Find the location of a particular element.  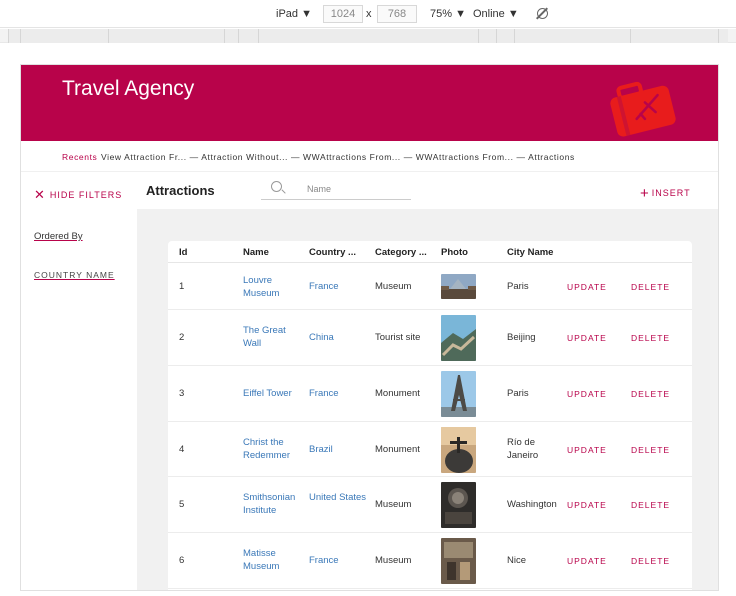

christ-redeemer-photo-icon is located at coordinates (458, 450).